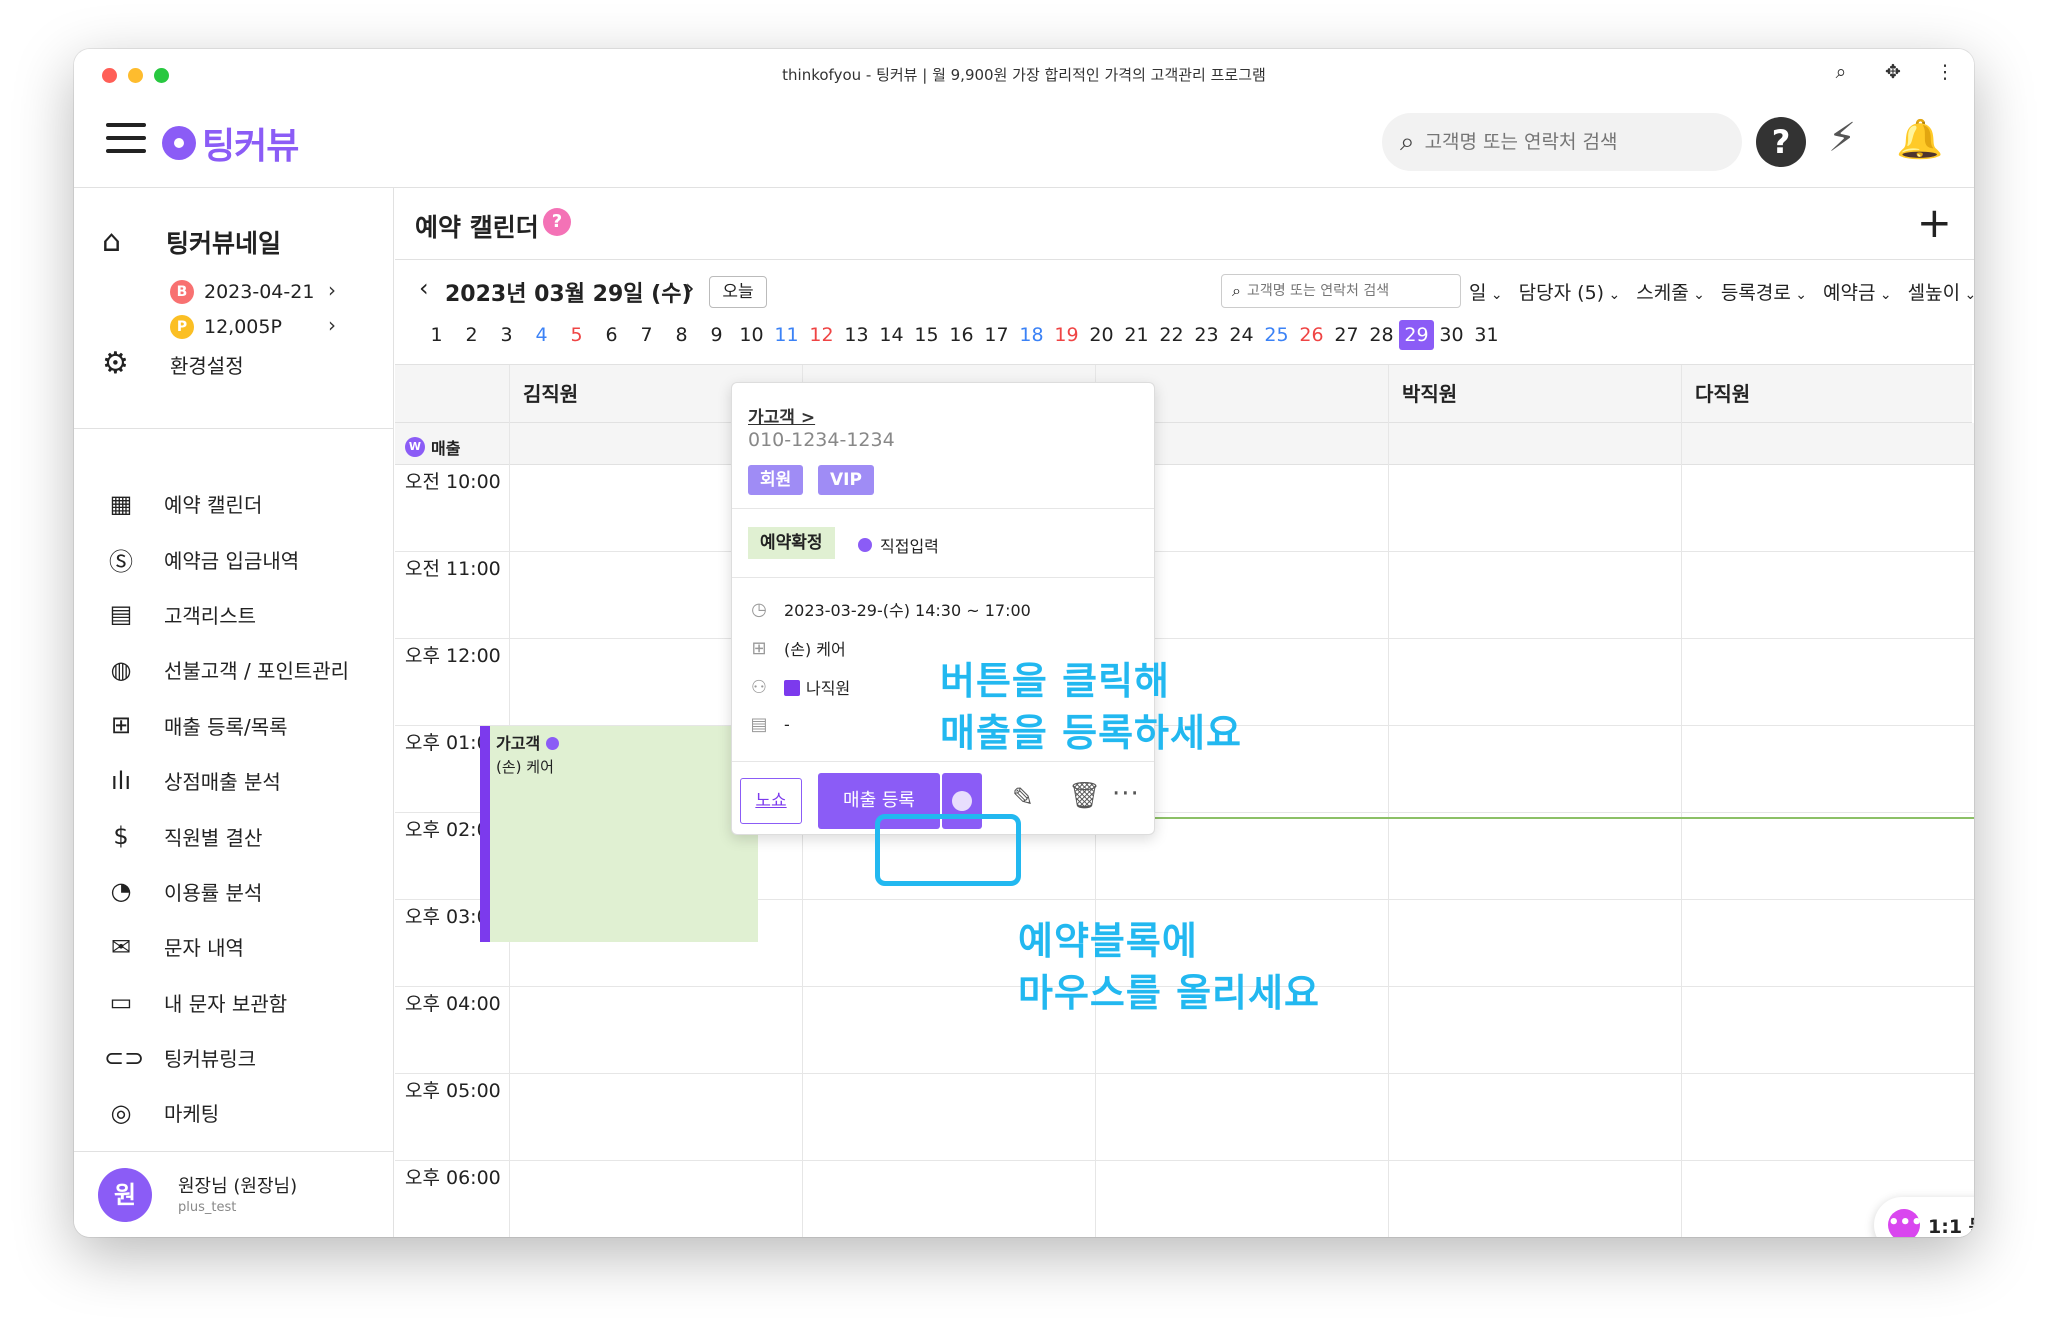 The width and height of the screenshot is (2048, 1335). I want to click on day-3: 3, so click(506, 335).